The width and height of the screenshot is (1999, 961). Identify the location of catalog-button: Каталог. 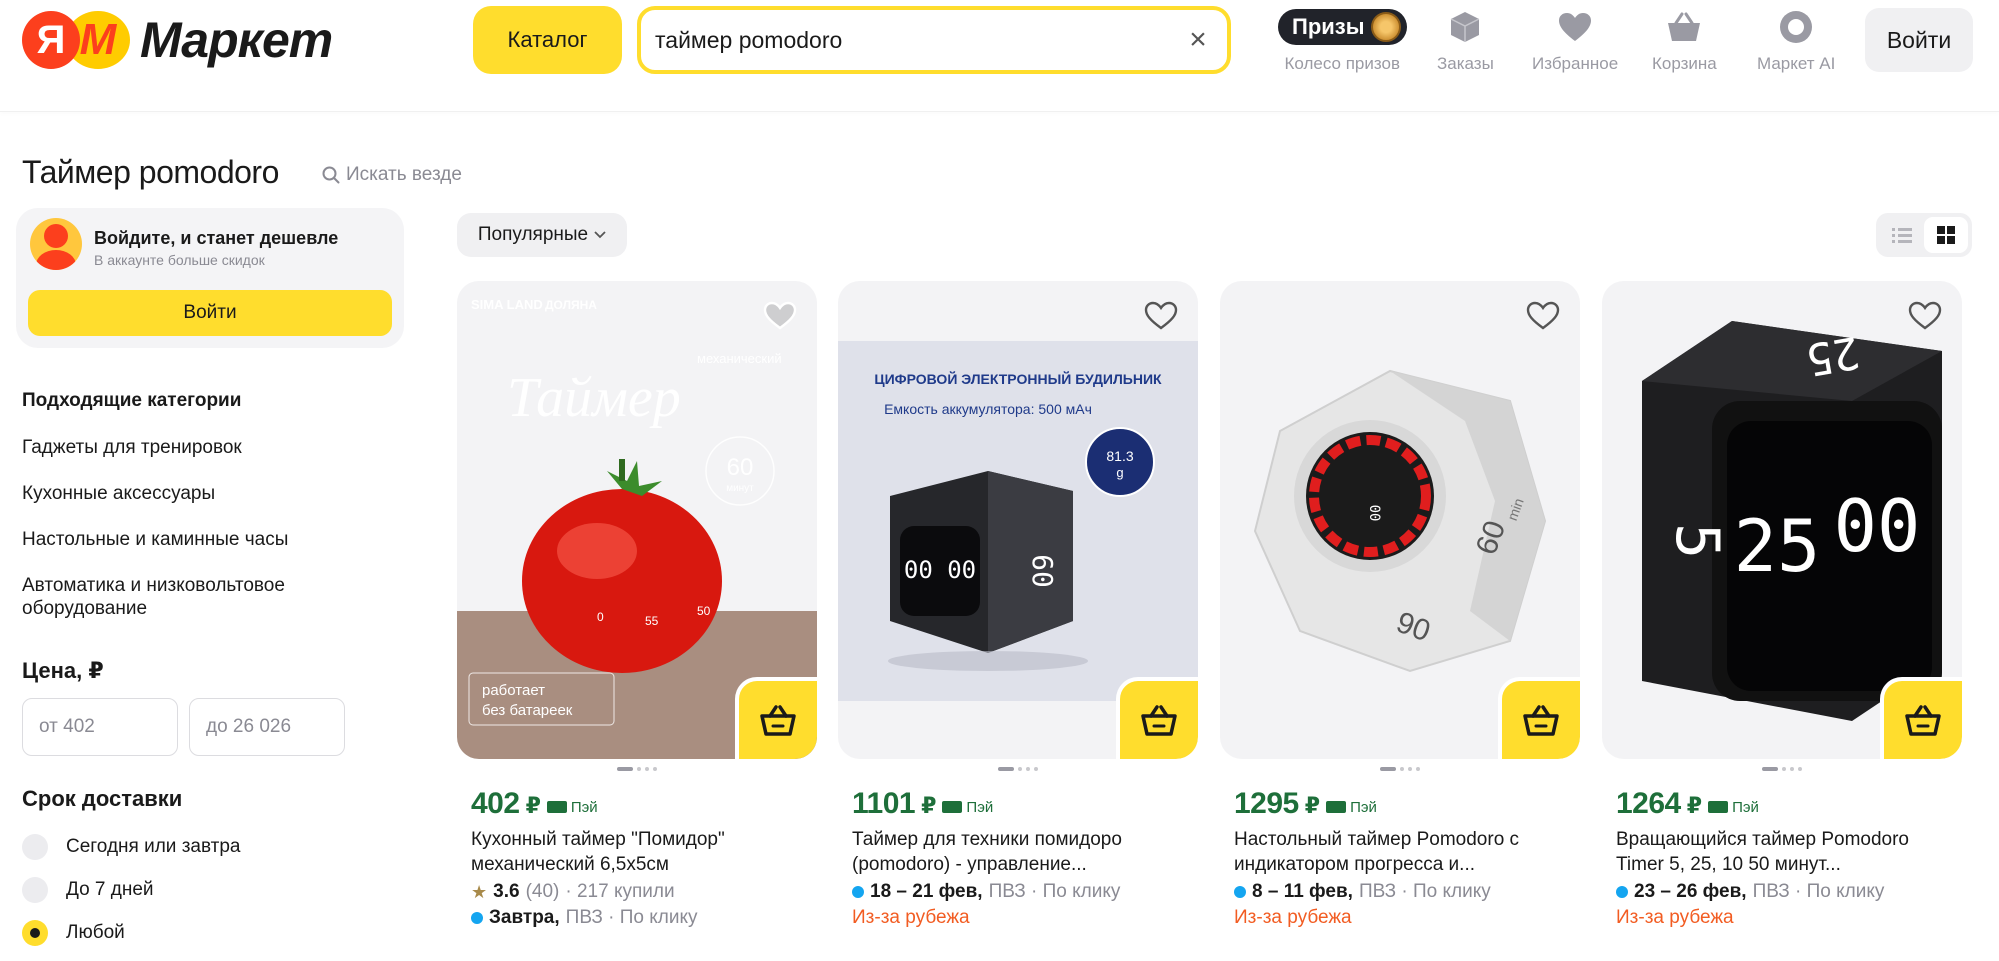
(547, 40).